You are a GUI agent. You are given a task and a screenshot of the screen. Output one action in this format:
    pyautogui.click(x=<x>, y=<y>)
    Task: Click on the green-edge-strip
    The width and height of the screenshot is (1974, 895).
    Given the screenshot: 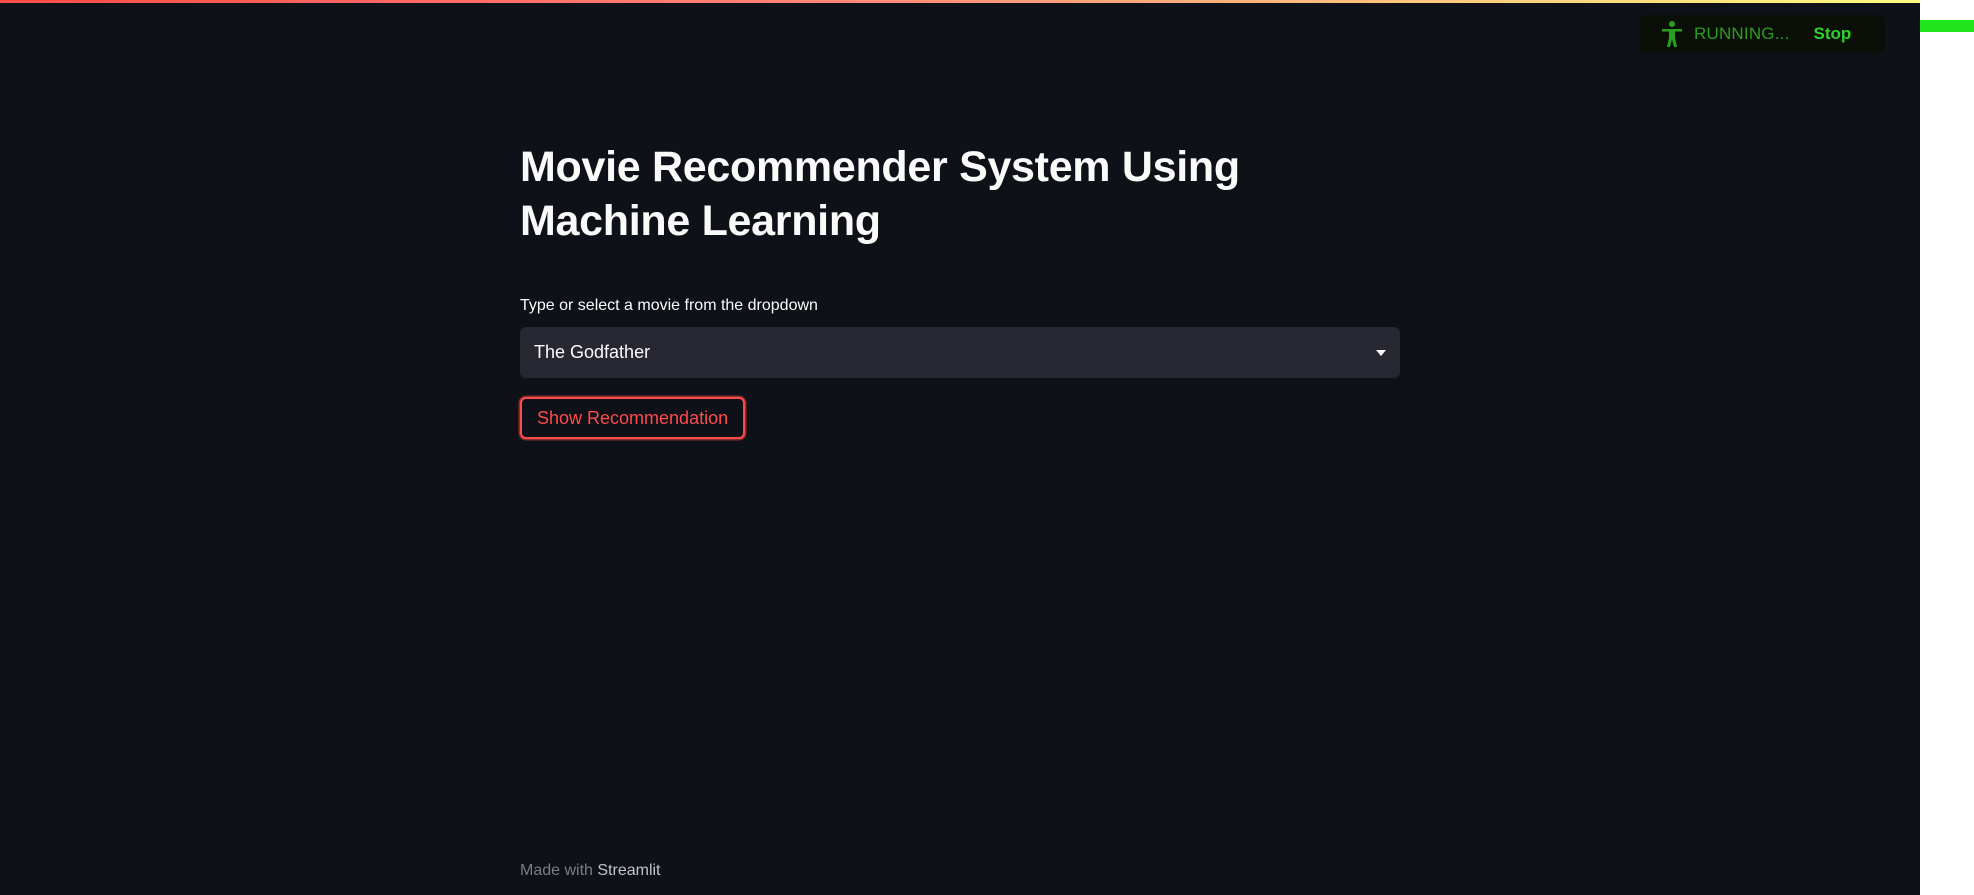 What is the action you would take?
    pyautogui.click(x=1947, y=26)
    